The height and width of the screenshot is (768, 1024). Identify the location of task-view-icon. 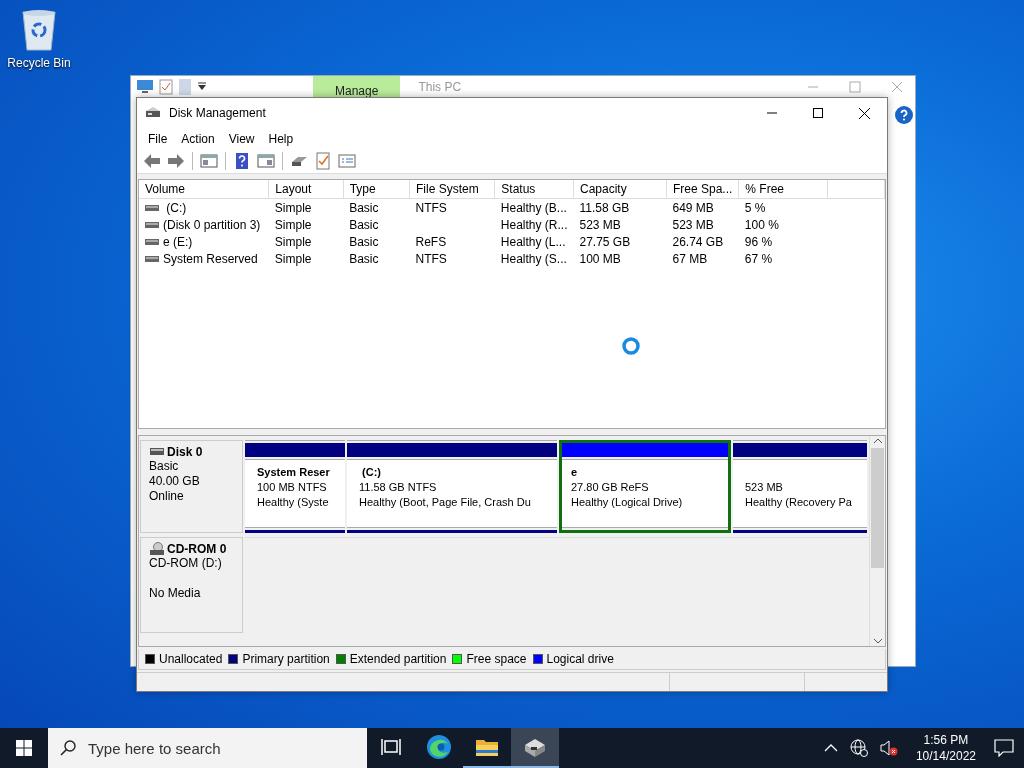
(391, 747).